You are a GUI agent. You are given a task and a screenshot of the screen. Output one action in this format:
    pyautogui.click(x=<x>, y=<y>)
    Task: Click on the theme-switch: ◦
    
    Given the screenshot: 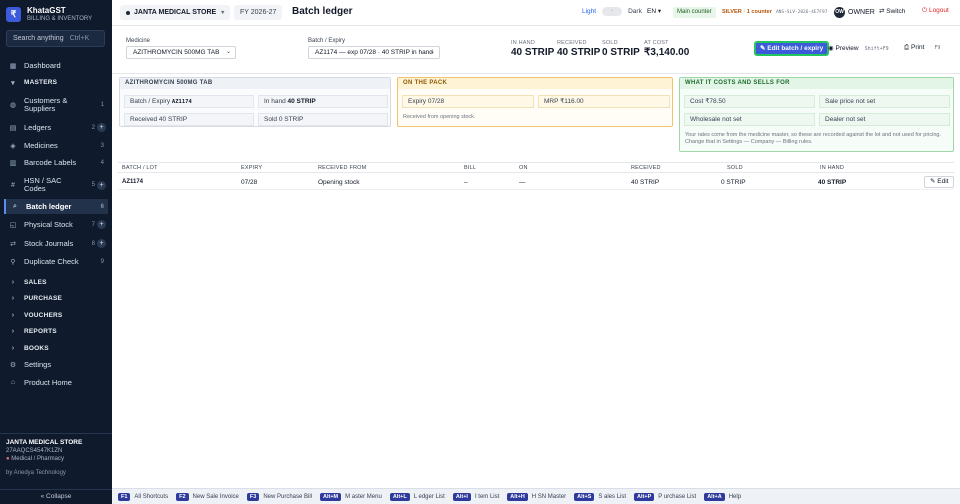 What is the action you would take?
    pyautogui.click(x=612, y=11)
    